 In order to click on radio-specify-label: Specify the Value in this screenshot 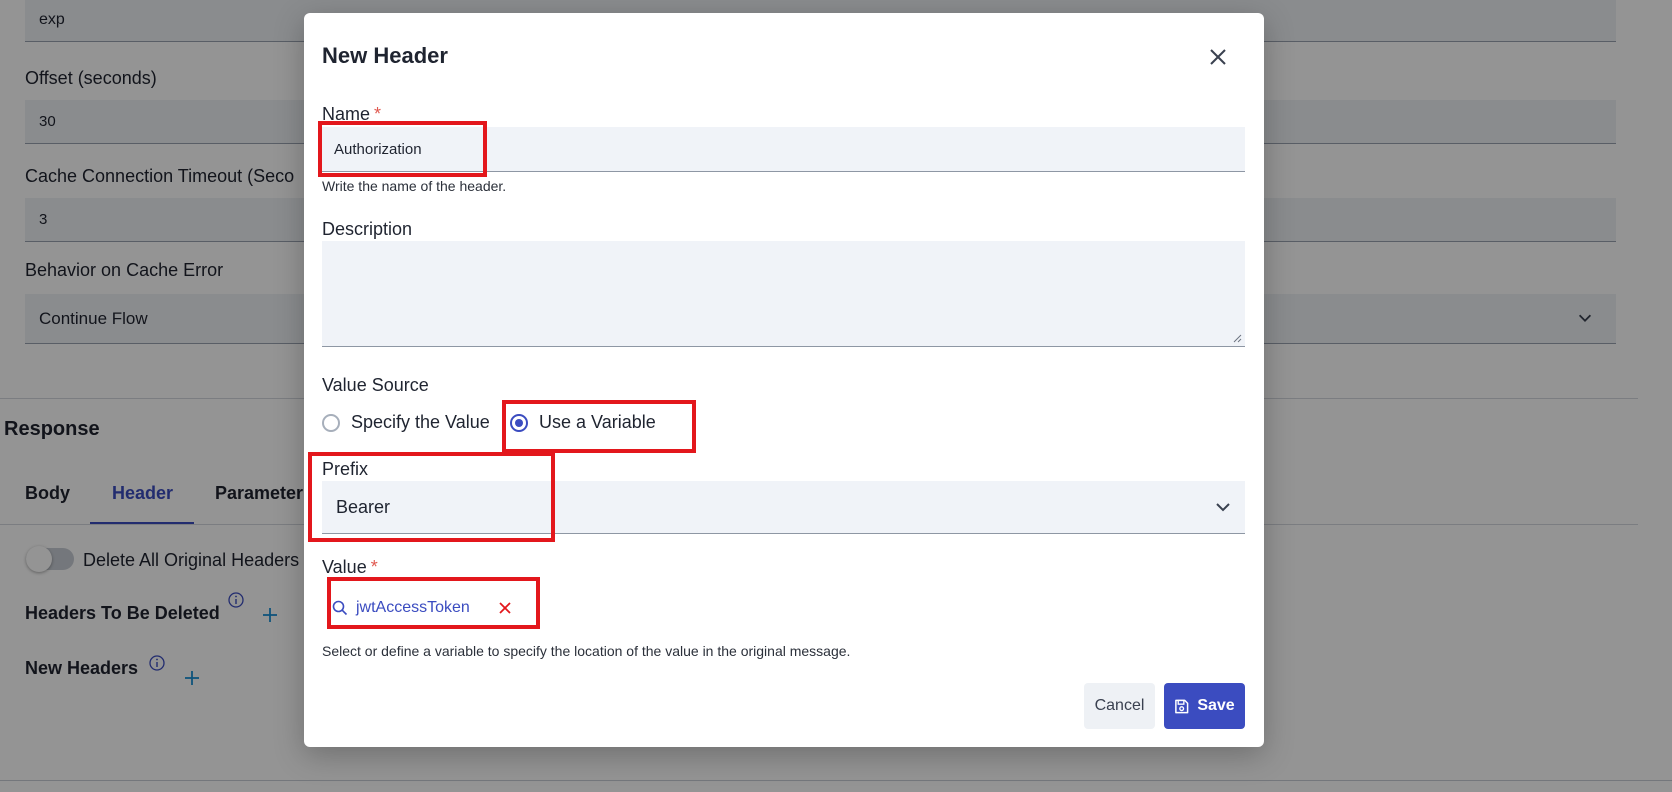, I will do `click(420, 422)`.